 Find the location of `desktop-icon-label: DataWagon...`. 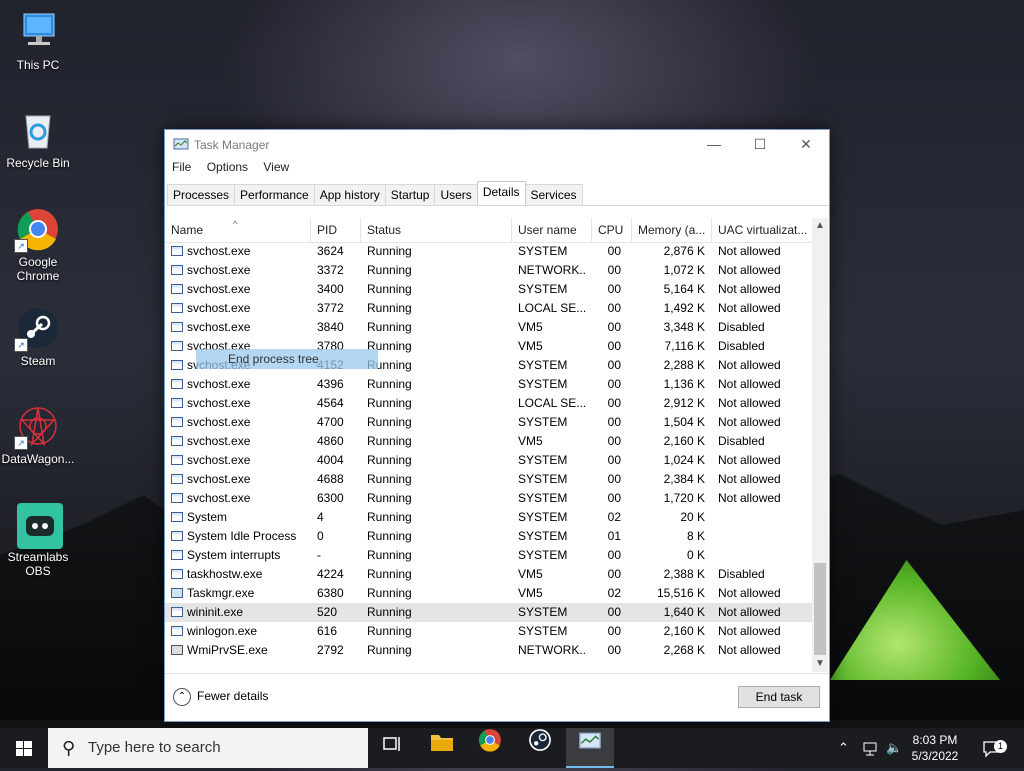

desktop-icon-label: DataWagon... is located at coordinates (38, 459).